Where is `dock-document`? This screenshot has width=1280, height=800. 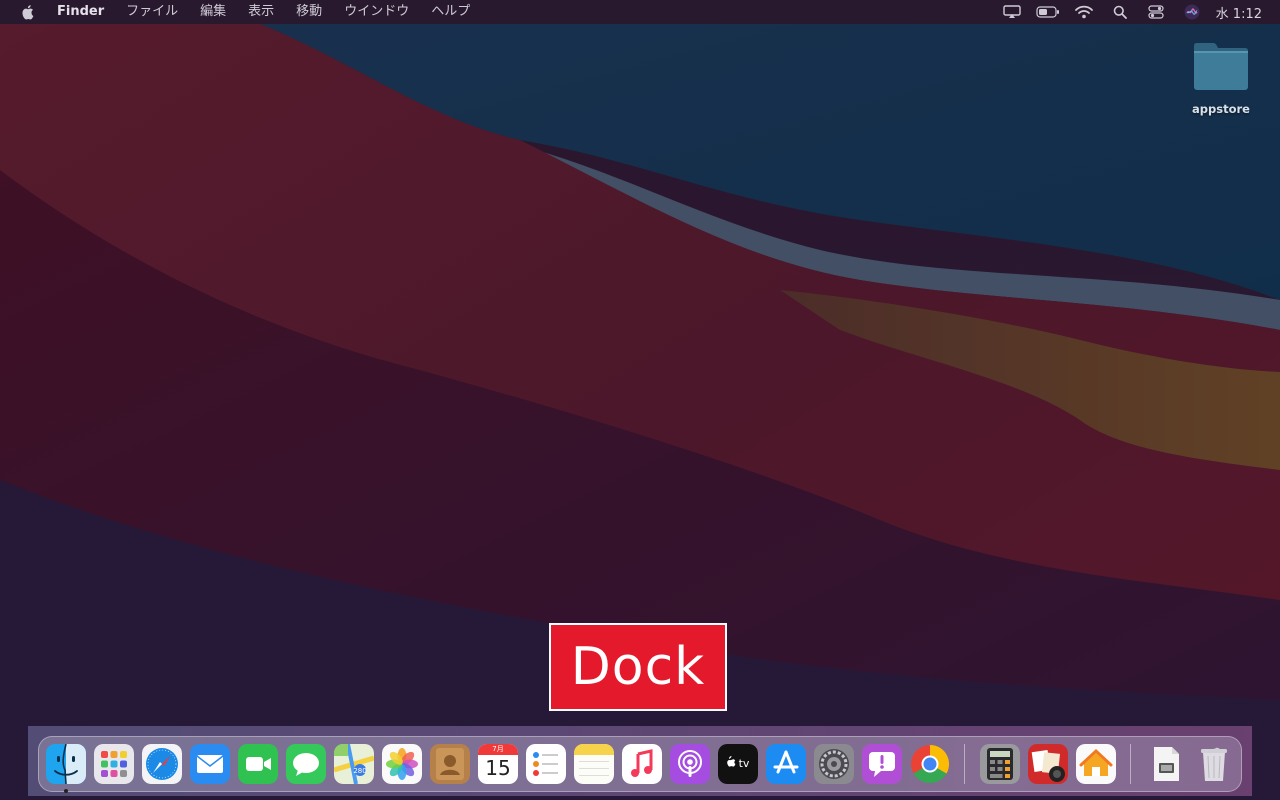
dock-document is located at coordinates (1166, 764).